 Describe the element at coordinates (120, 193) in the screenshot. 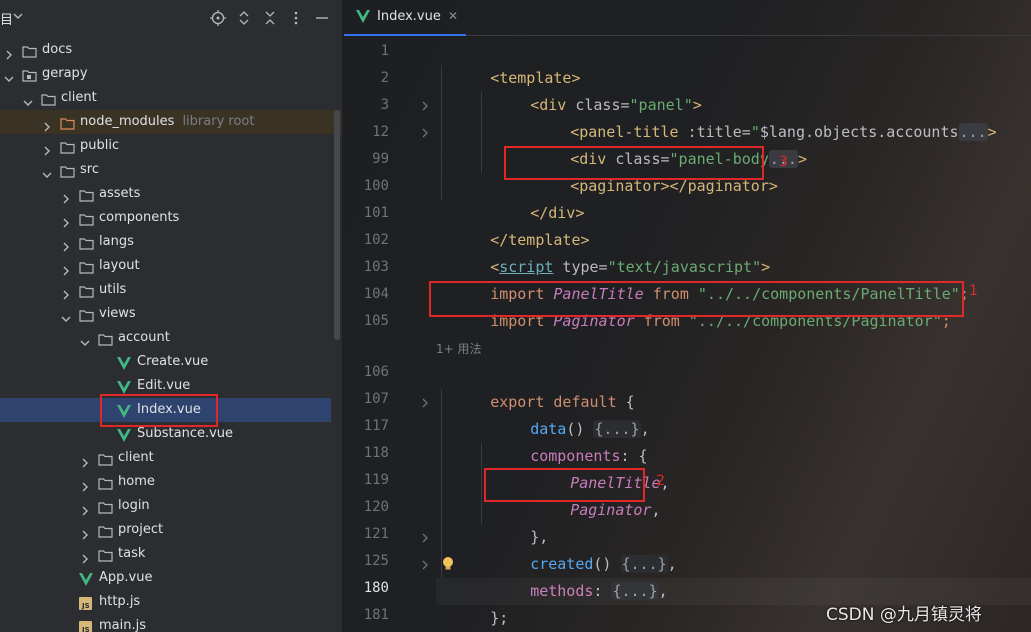

I see `tree-item-label: assets` at that location.